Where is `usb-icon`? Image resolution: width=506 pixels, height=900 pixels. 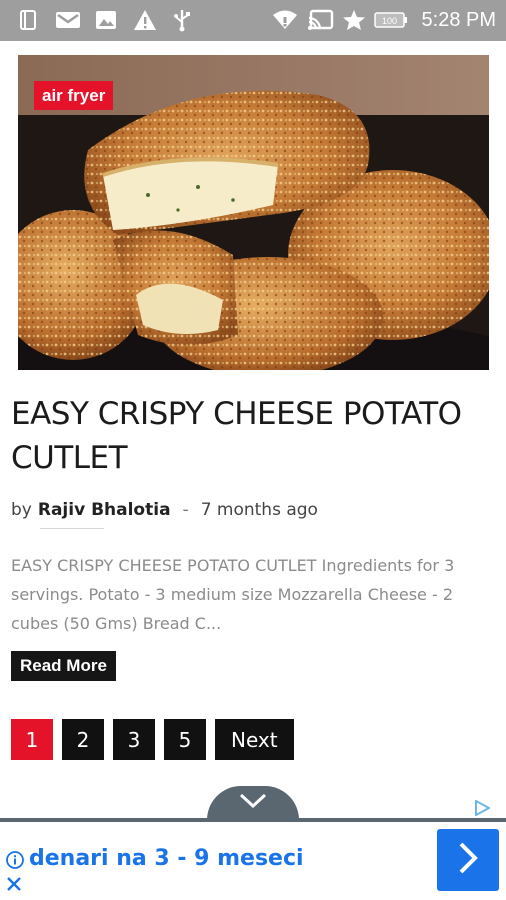 usb-icon is located at coordinates (182, 20).